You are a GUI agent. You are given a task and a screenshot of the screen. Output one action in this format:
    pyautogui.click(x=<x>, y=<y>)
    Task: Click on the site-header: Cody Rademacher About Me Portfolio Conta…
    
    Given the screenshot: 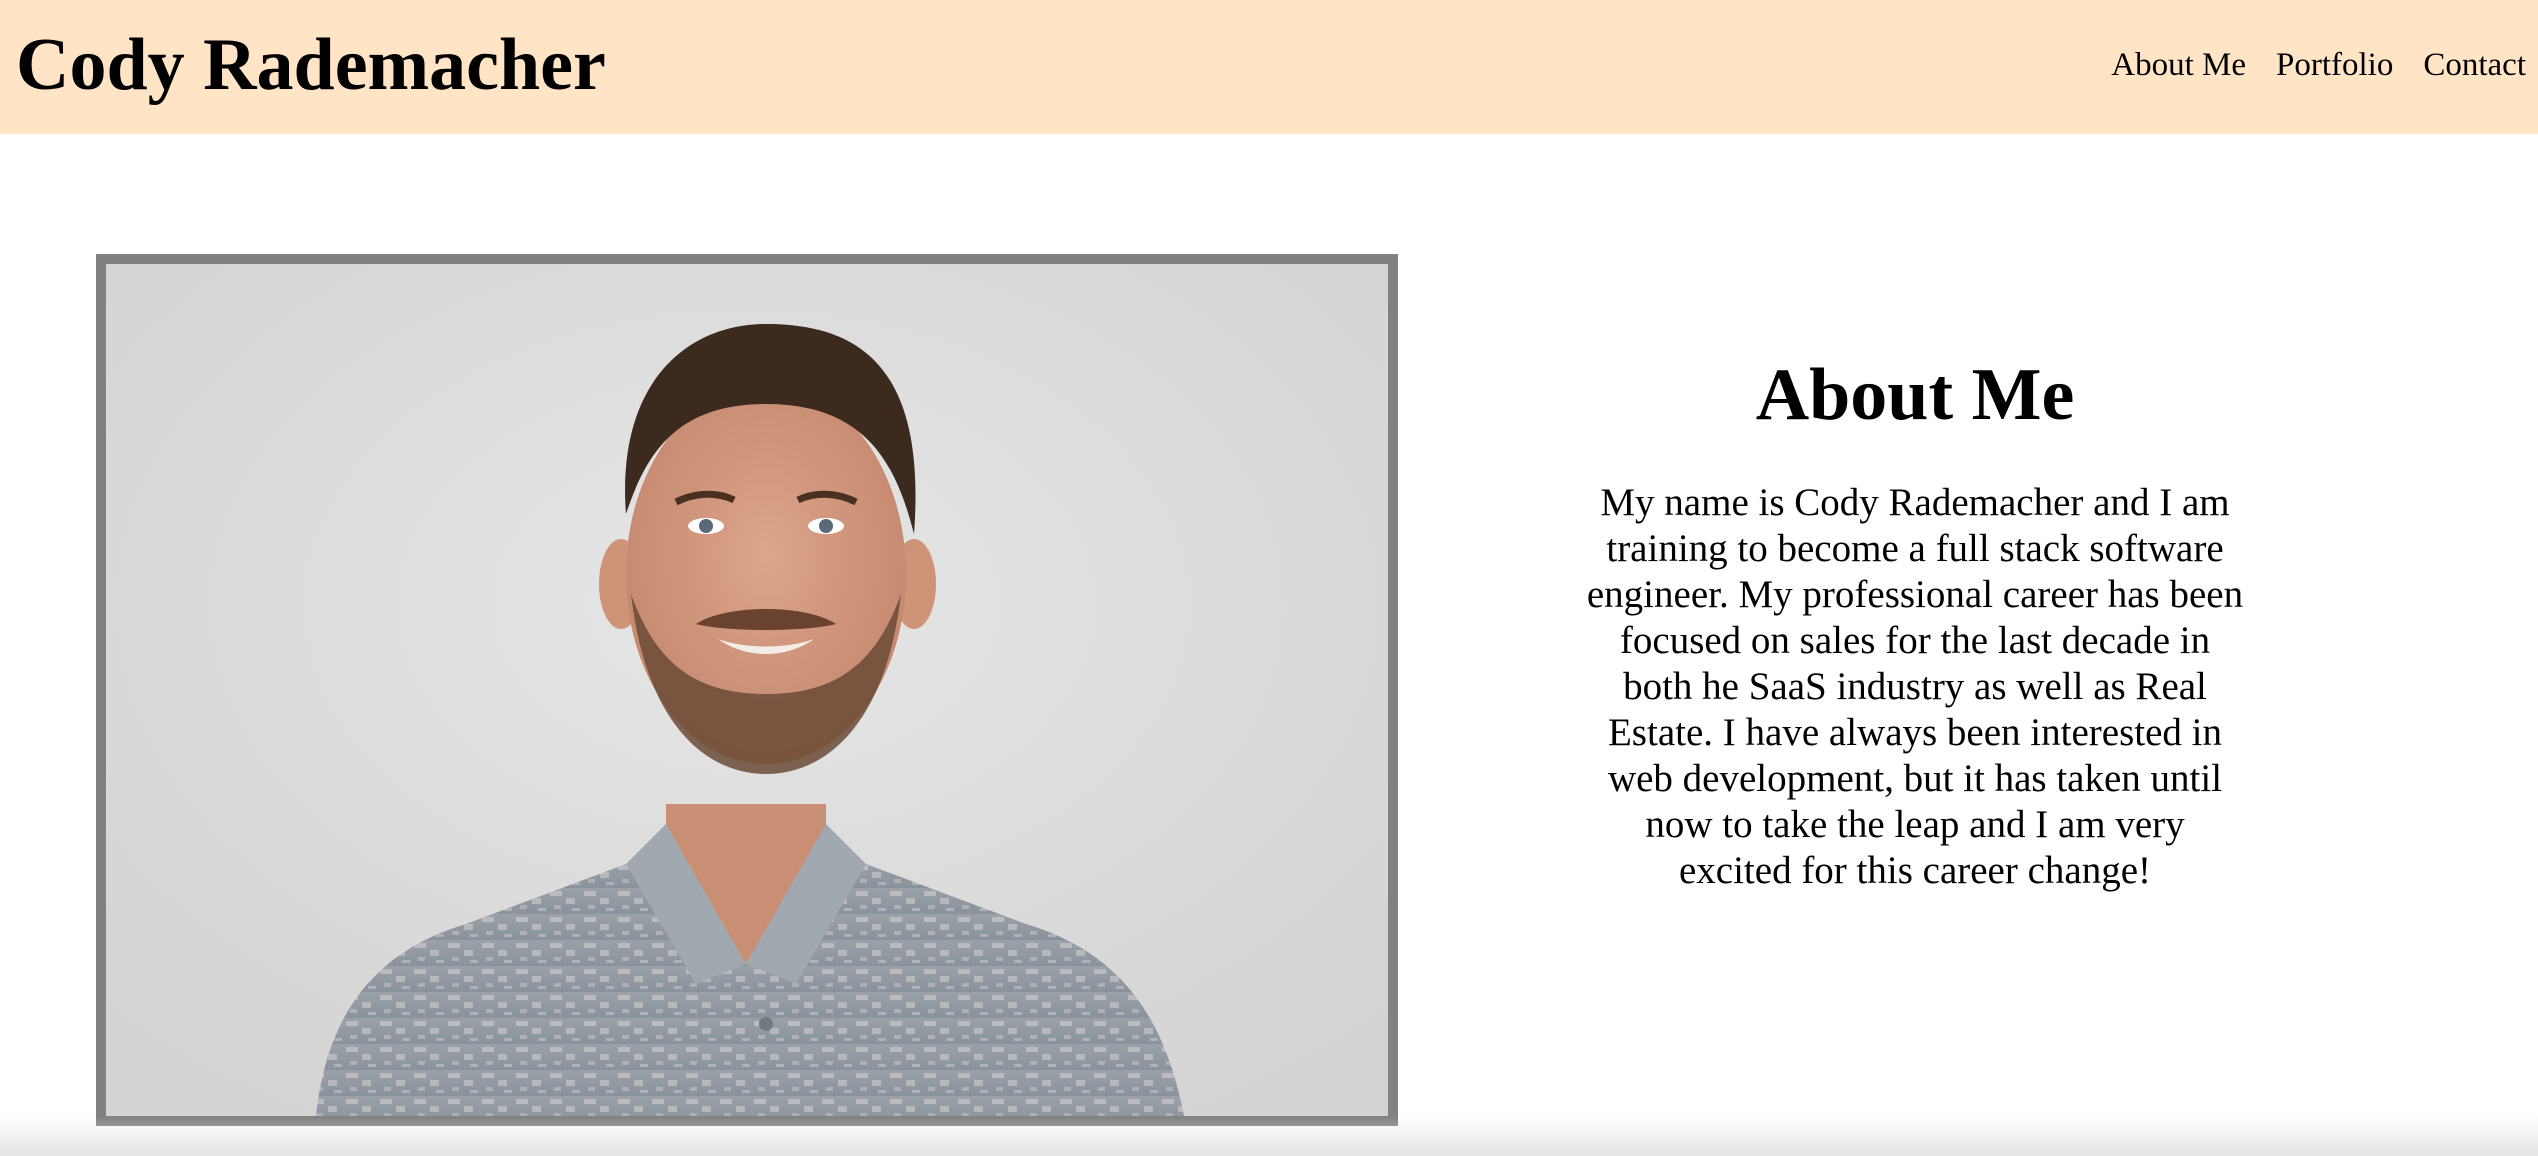 What is the action you would take?
    pyautogui.click(x=1269, y=67)
    